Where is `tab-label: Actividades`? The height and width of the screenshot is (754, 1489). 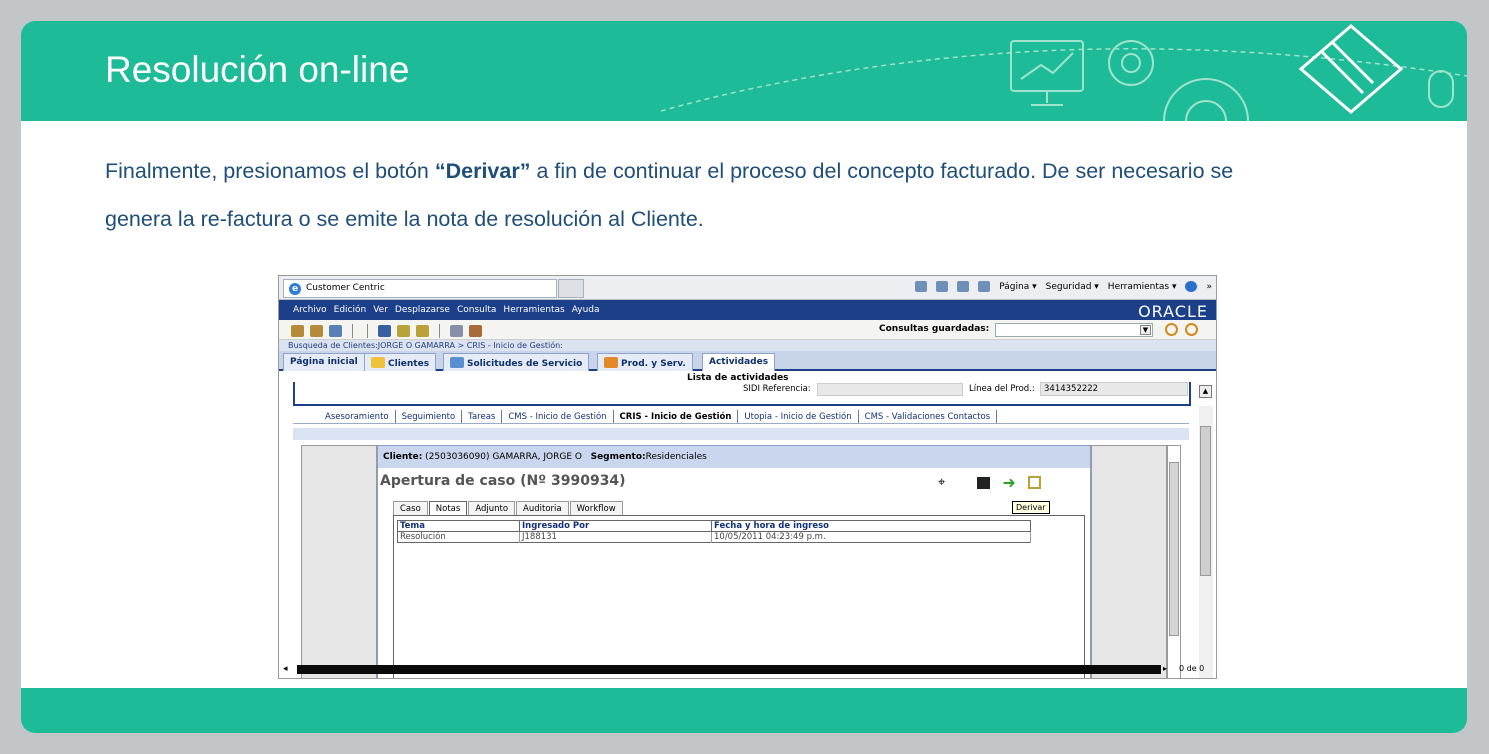
tab-label: Actividades is located at coordinates (739, 362).